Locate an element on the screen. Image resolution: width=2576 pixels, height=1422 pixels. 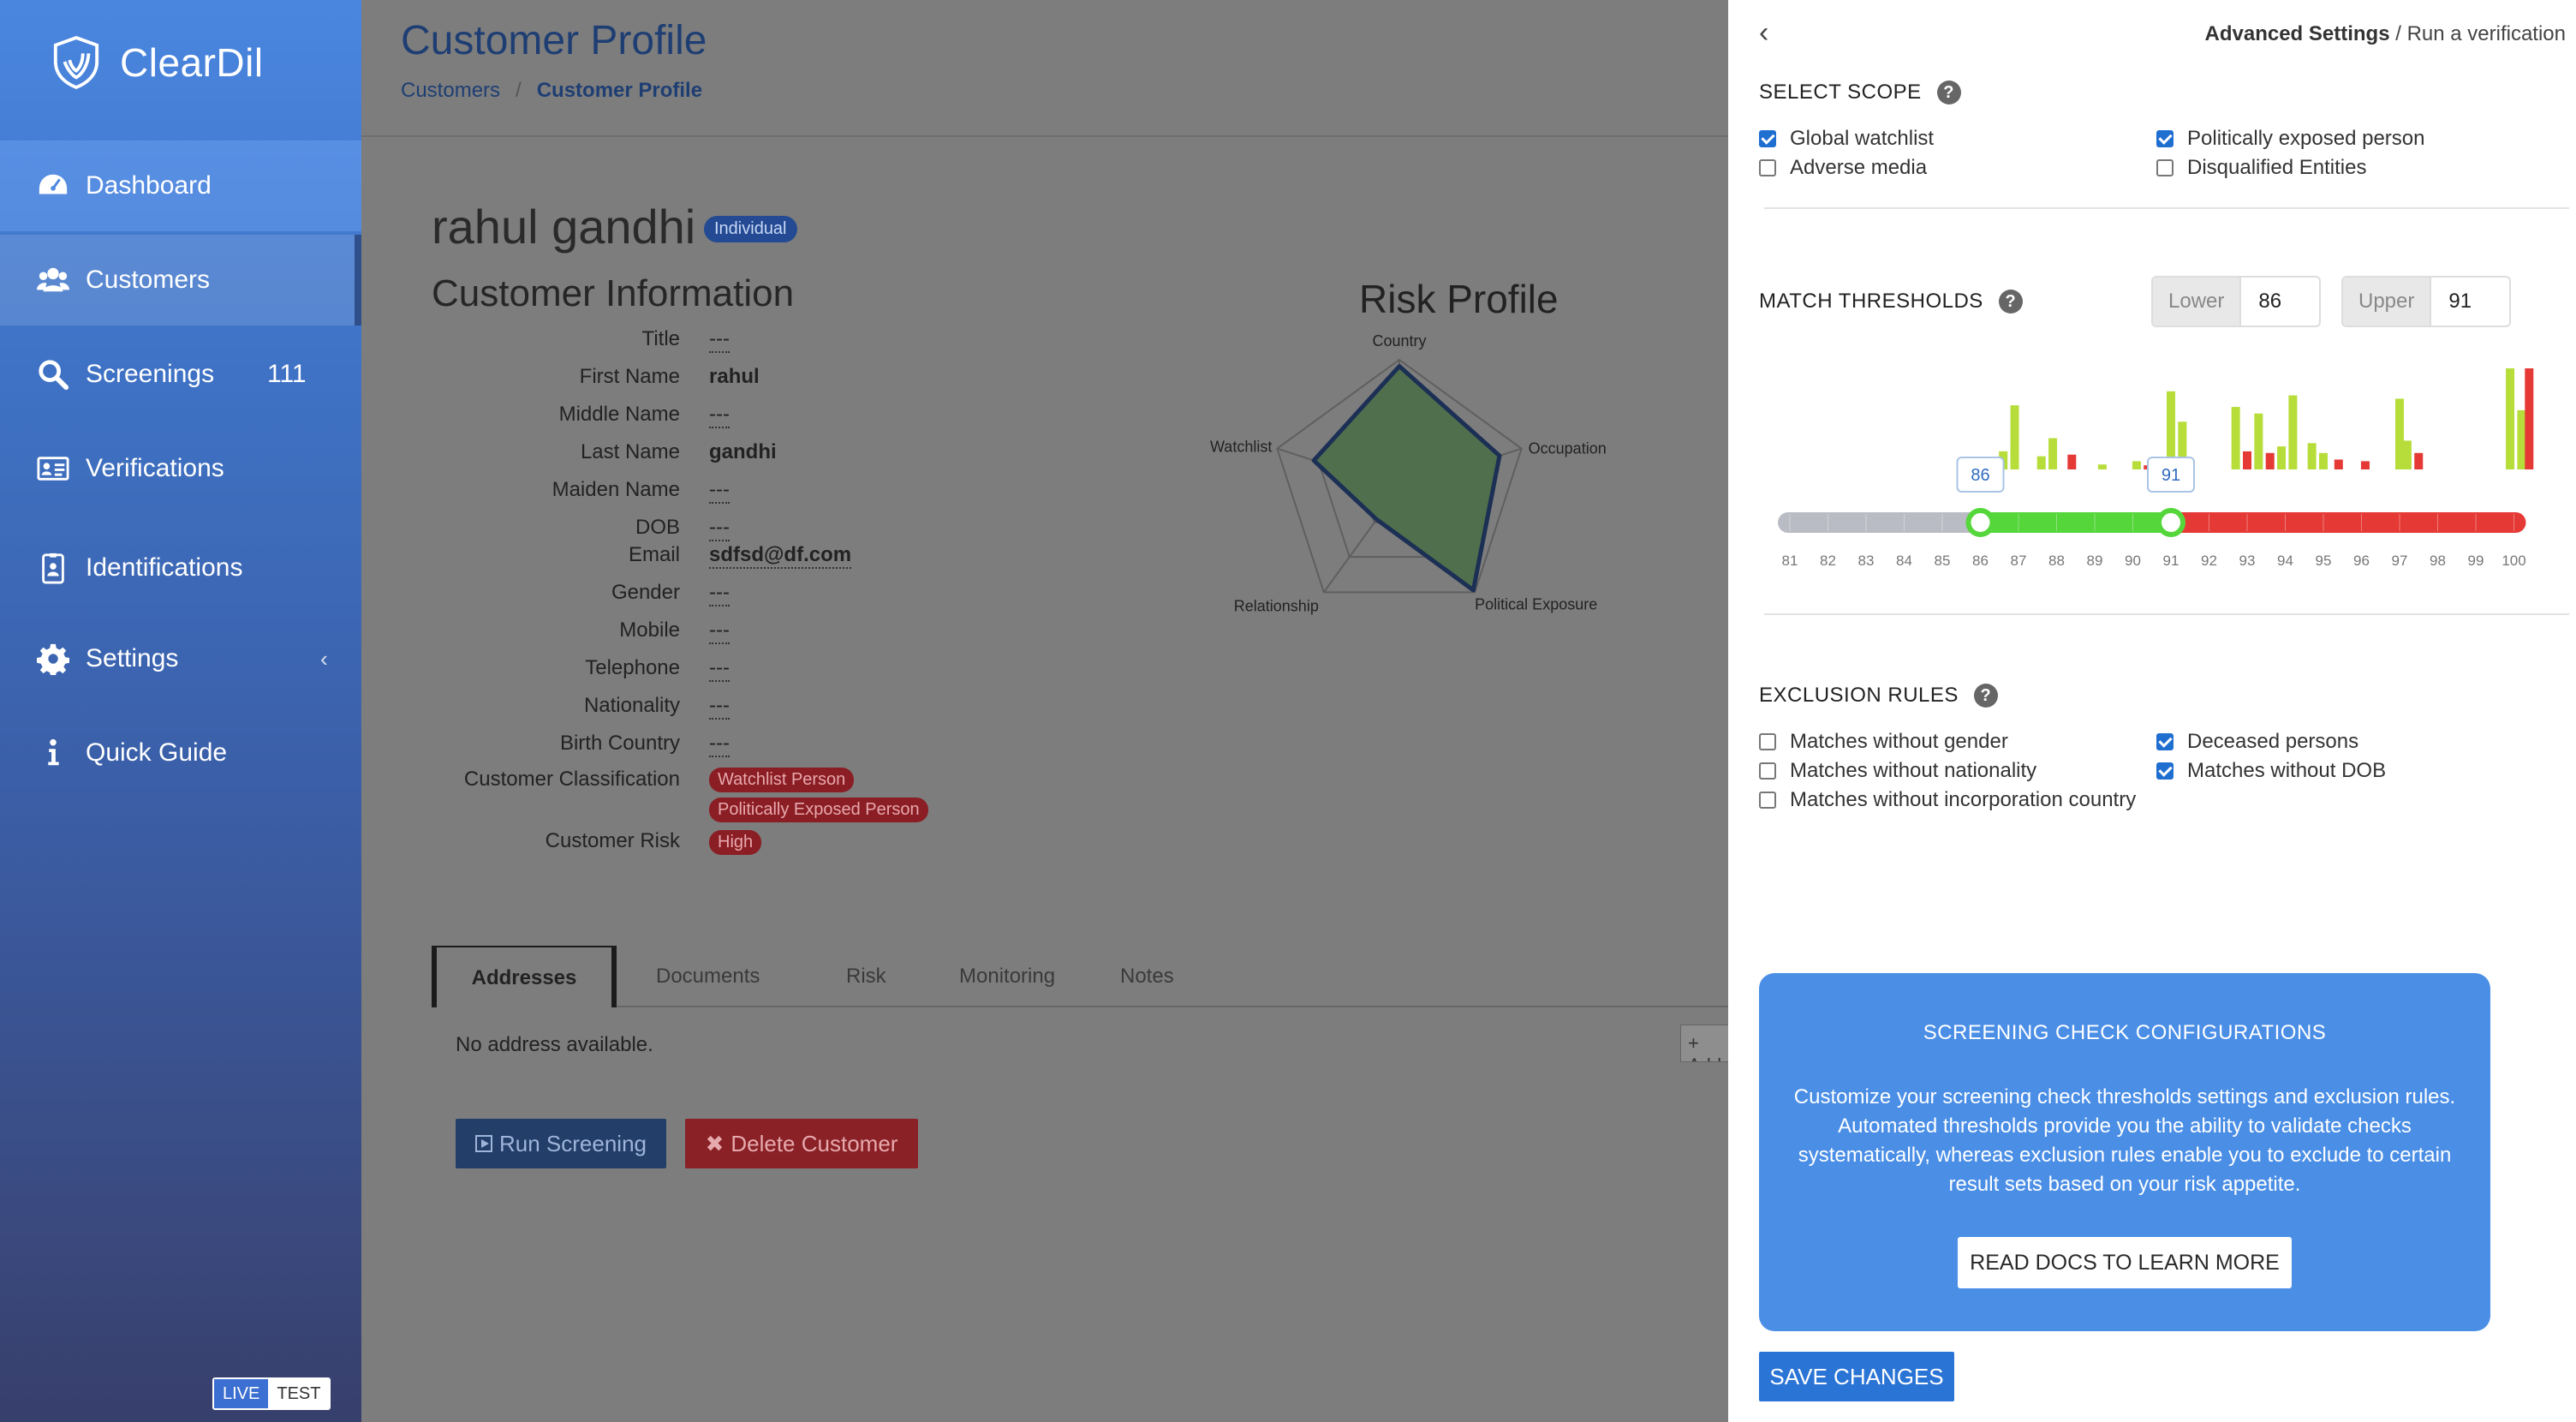
sidebar-item-label: Verifications is located at coordinates (155, 468).